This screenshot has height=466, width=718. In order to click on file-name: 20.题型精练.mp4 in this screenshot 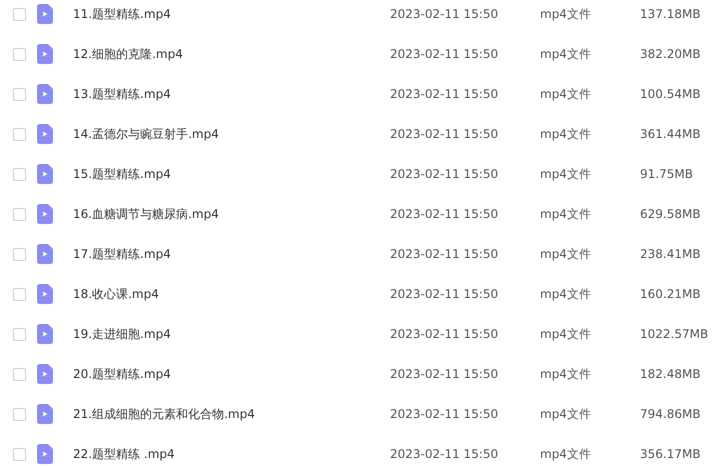, I will do `click(231, 374)`.